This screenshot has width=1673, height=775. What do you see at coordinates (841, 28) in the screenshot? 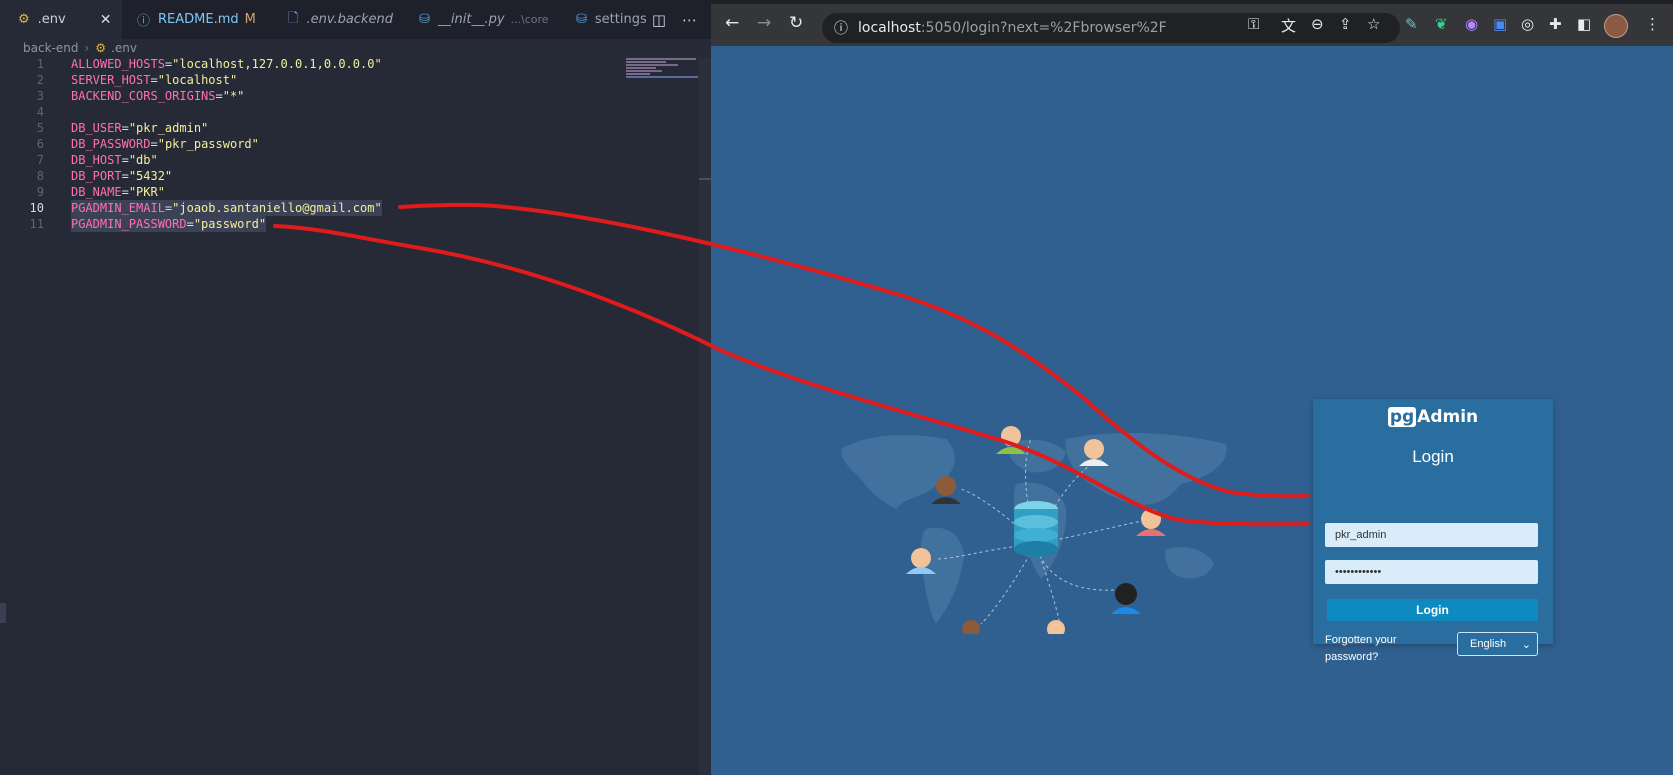
I see `site-info-icon: ⓘ` at bounding box center [841, 28].